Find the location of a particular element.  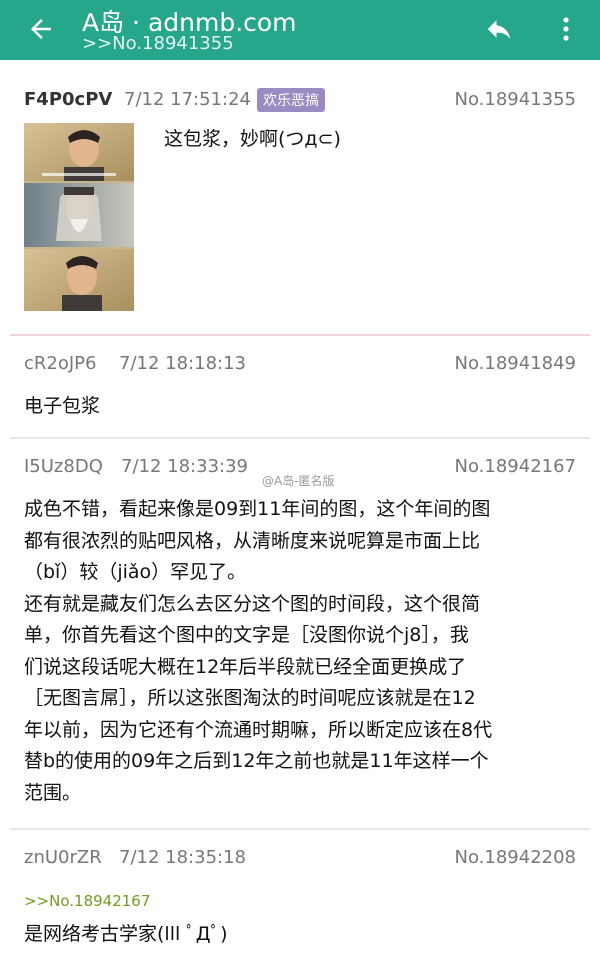

post-time: 7/12 18:18:13 is located at coordinates (182, 363).